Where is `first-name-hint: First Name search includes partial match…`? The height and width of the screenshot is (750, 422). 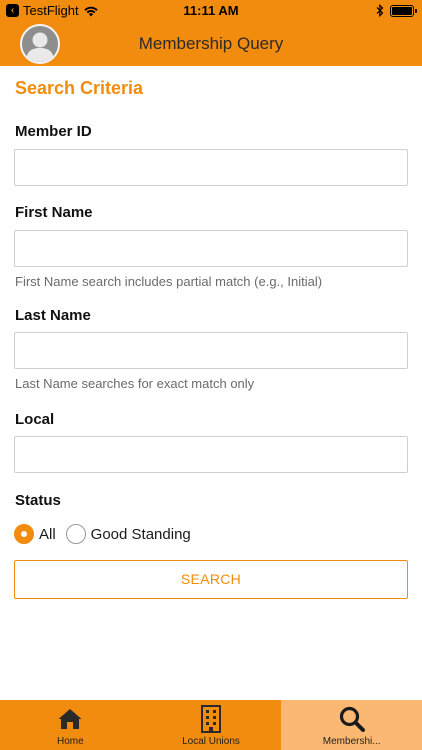
first-name-hint: First Name search includes partial match… is located at coordinates (169, 281).